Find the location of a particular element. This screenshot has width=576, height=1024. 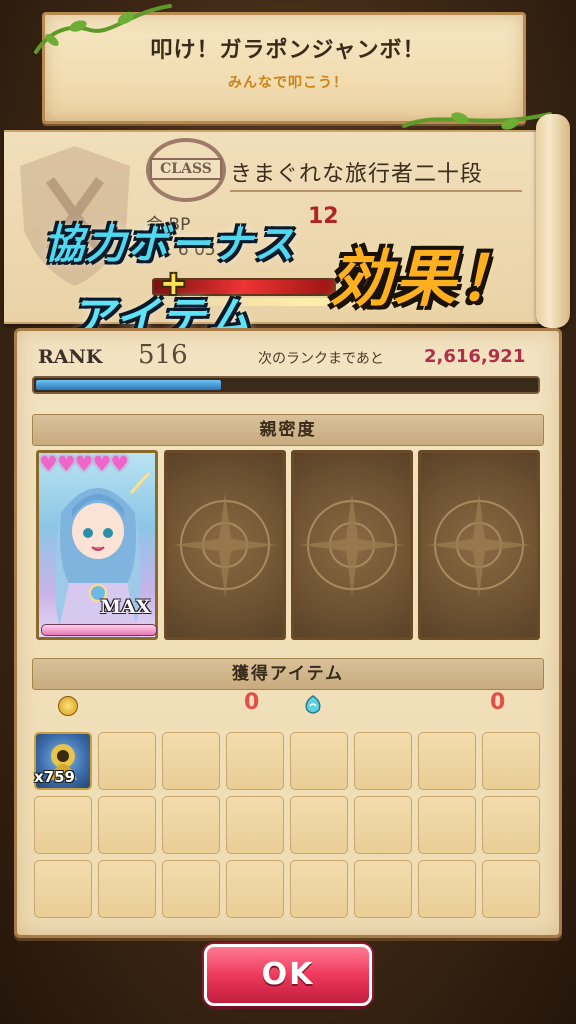

affinity-max-label: MAX is located at coordinates (125, 607).